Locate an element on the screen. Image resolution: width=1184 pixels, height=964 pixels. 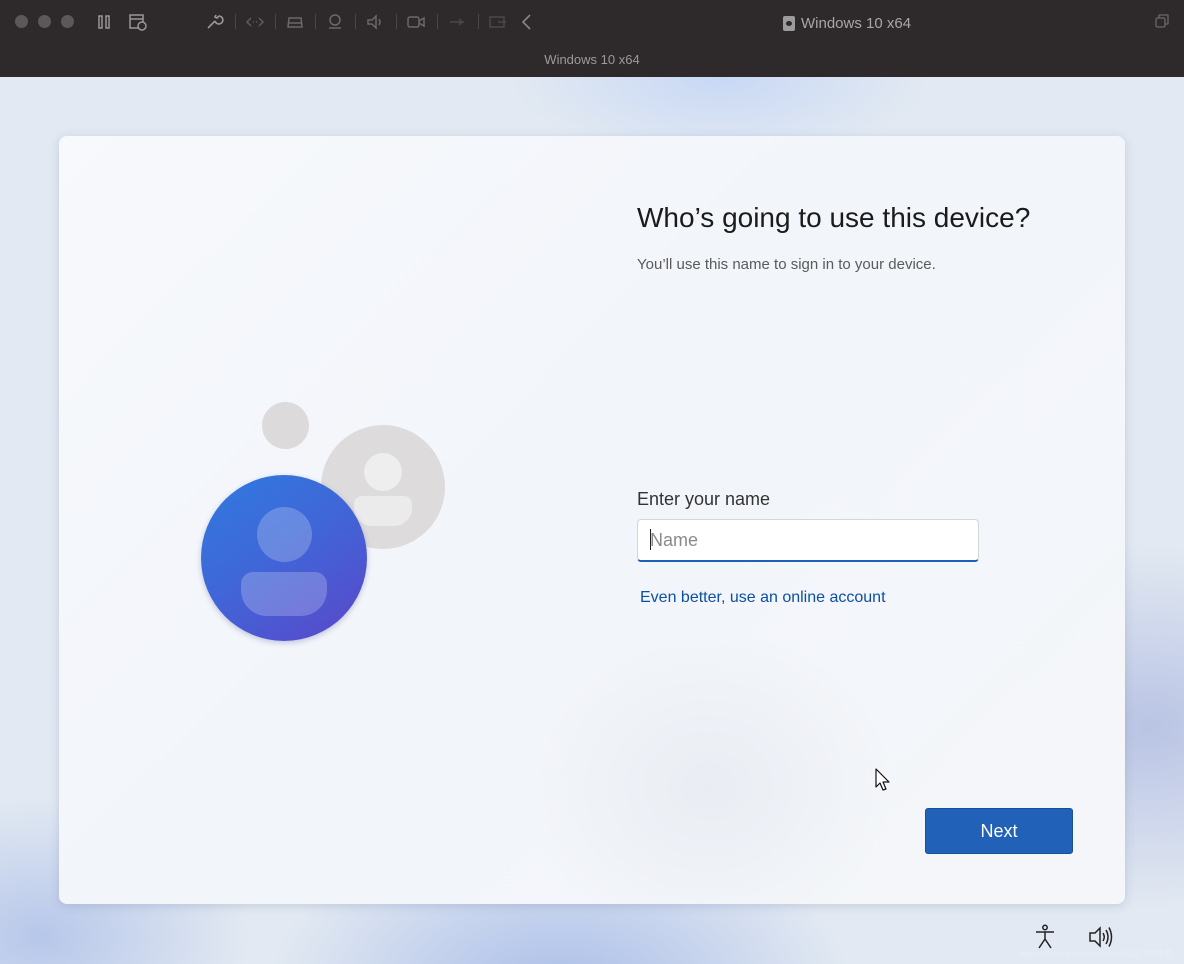
mouse-pointer-icon is located at coordinates (883, 781).